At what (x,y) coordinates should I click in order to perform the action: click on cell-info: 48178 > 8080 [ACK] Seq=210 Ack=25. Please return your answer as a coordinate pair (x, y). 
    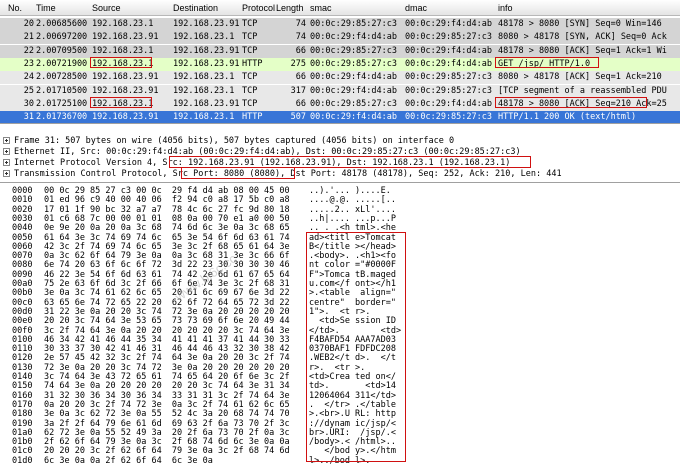
    Looking at the image, I should click on (582, 103).